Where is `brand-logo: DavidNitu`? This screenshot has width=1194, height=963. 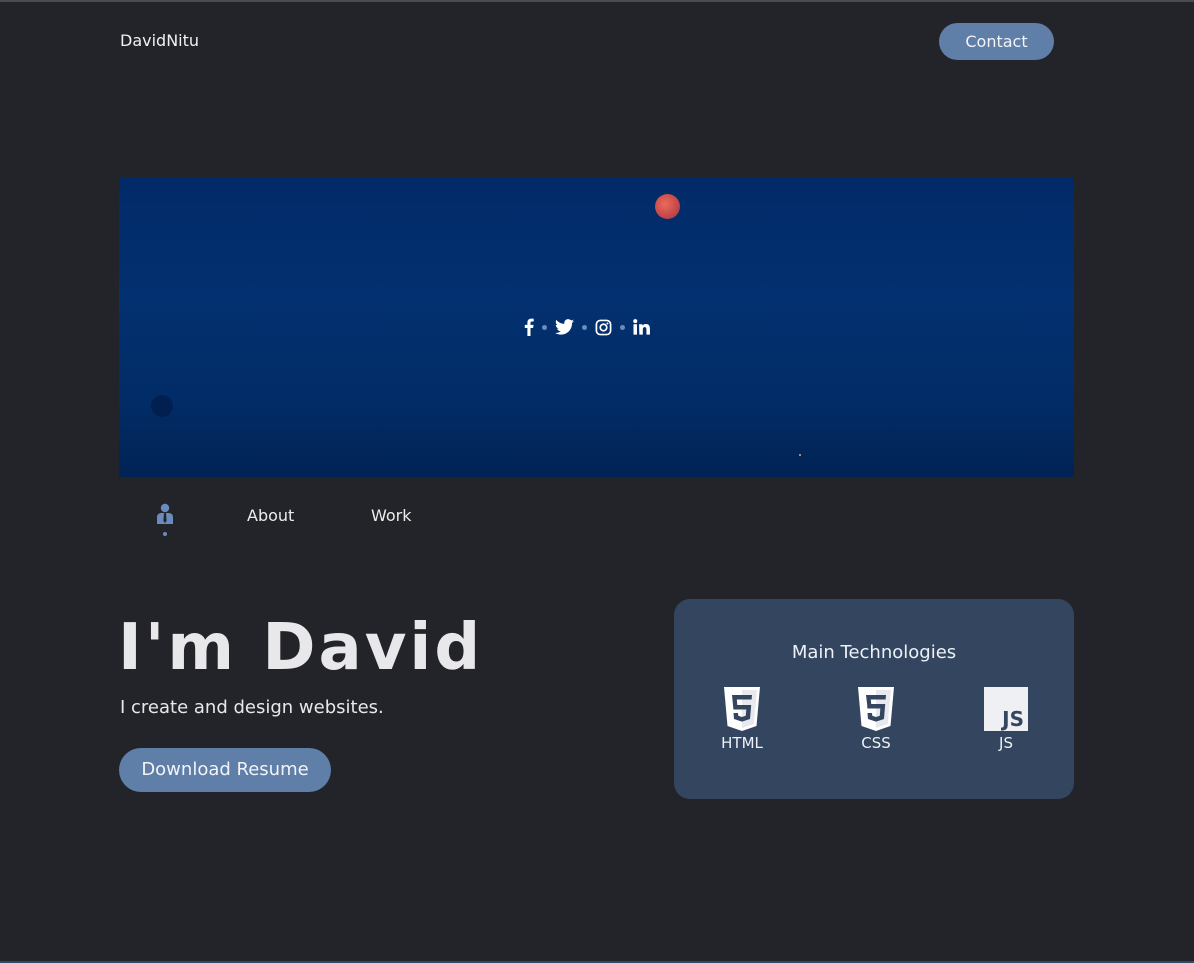
brand-logo: DavidNitu is located at coordinates (159, 40).